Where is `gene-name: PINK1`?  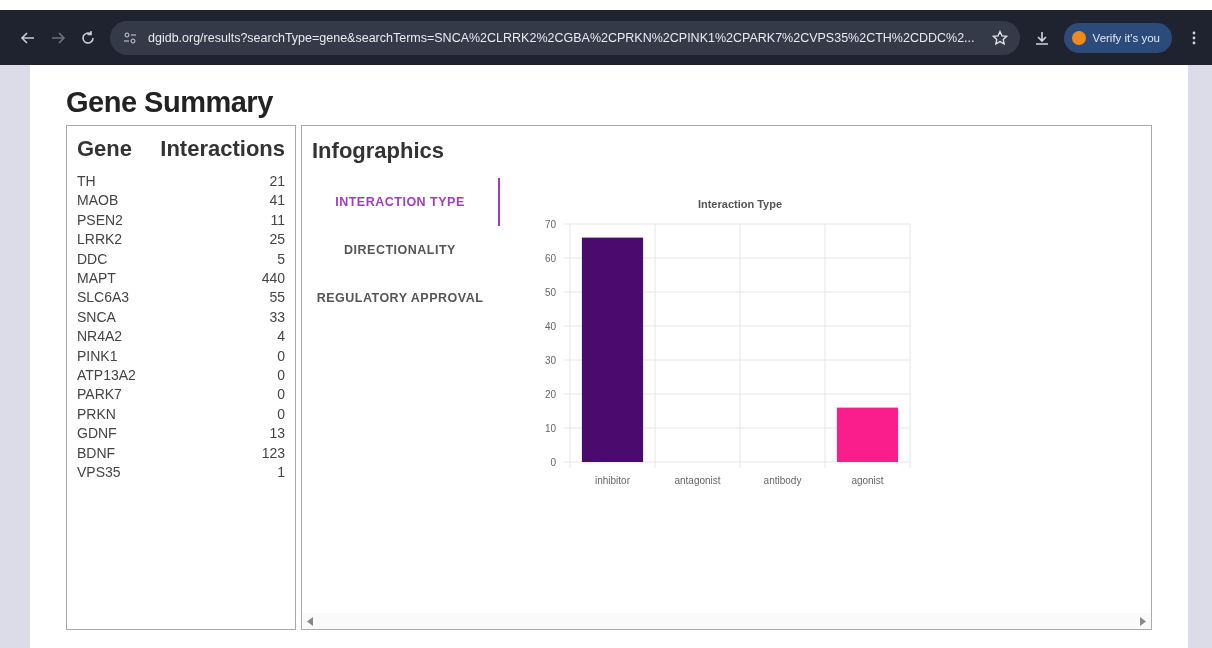
gene-name: PINK1 is located at coordinates (97, 356).